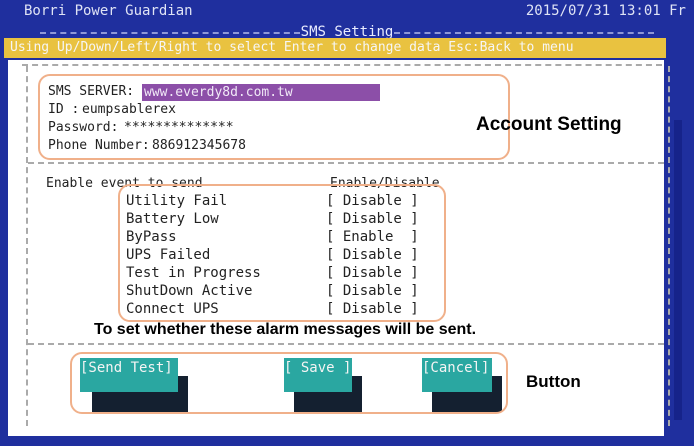 This screenshot has height=446, width=694. What do you see at coordinates (553, 381) in the screenshot?
I see `button-annotation: Button` at bounding box center [553, 381].